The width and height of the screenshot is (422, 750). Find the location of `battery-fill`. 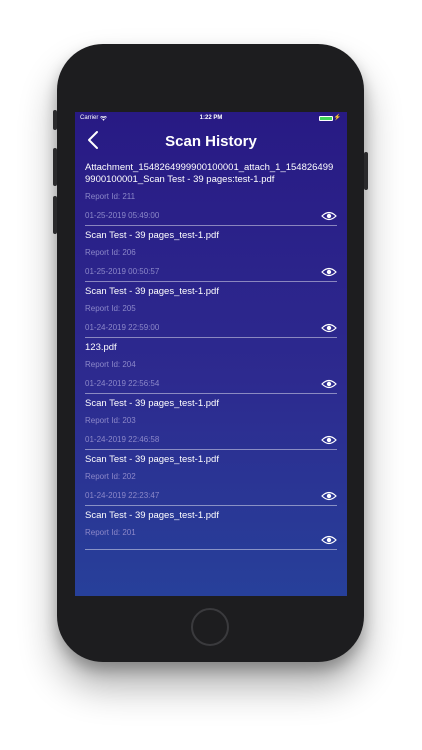

battery-fill is located at coordinates (325, 118).